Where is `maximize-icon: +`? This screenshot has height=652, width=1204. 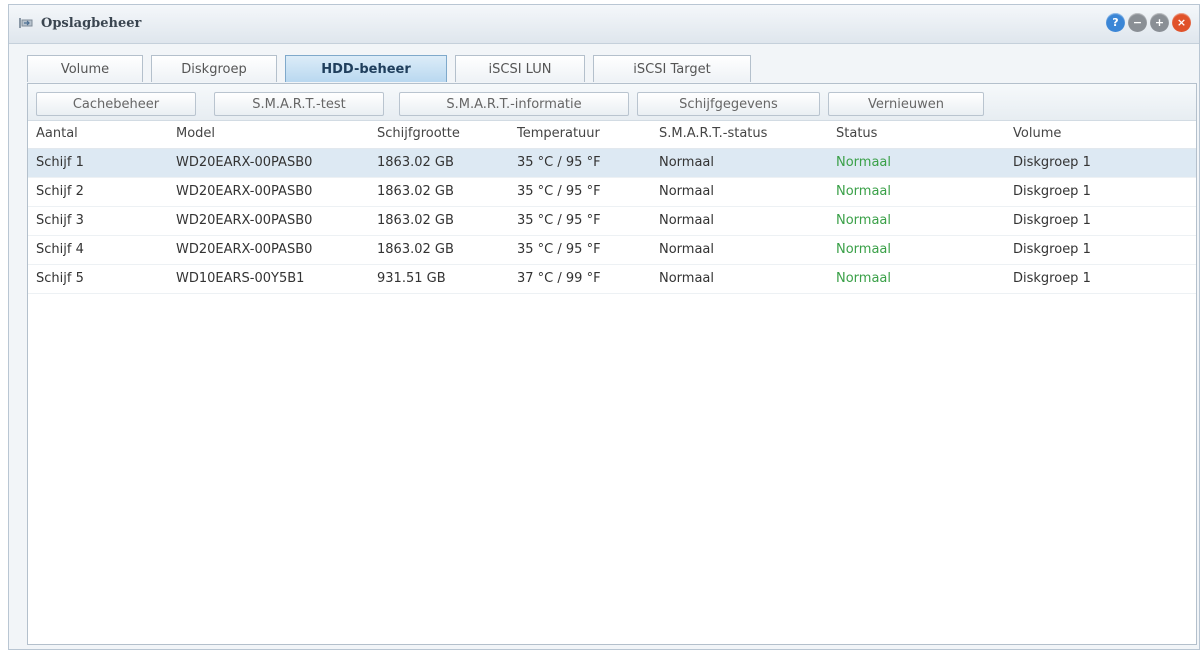
maximize-icon: + is located at coordinates (1159, 22).